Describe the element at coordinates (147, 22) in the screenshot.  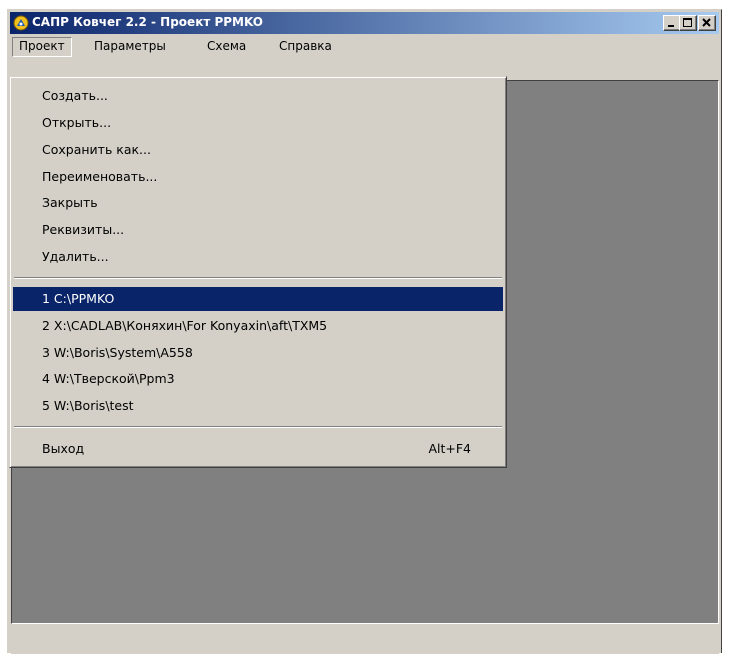
I see `window-title: САПР Ковчег 2.2 - Проект PPMKO` at that location.